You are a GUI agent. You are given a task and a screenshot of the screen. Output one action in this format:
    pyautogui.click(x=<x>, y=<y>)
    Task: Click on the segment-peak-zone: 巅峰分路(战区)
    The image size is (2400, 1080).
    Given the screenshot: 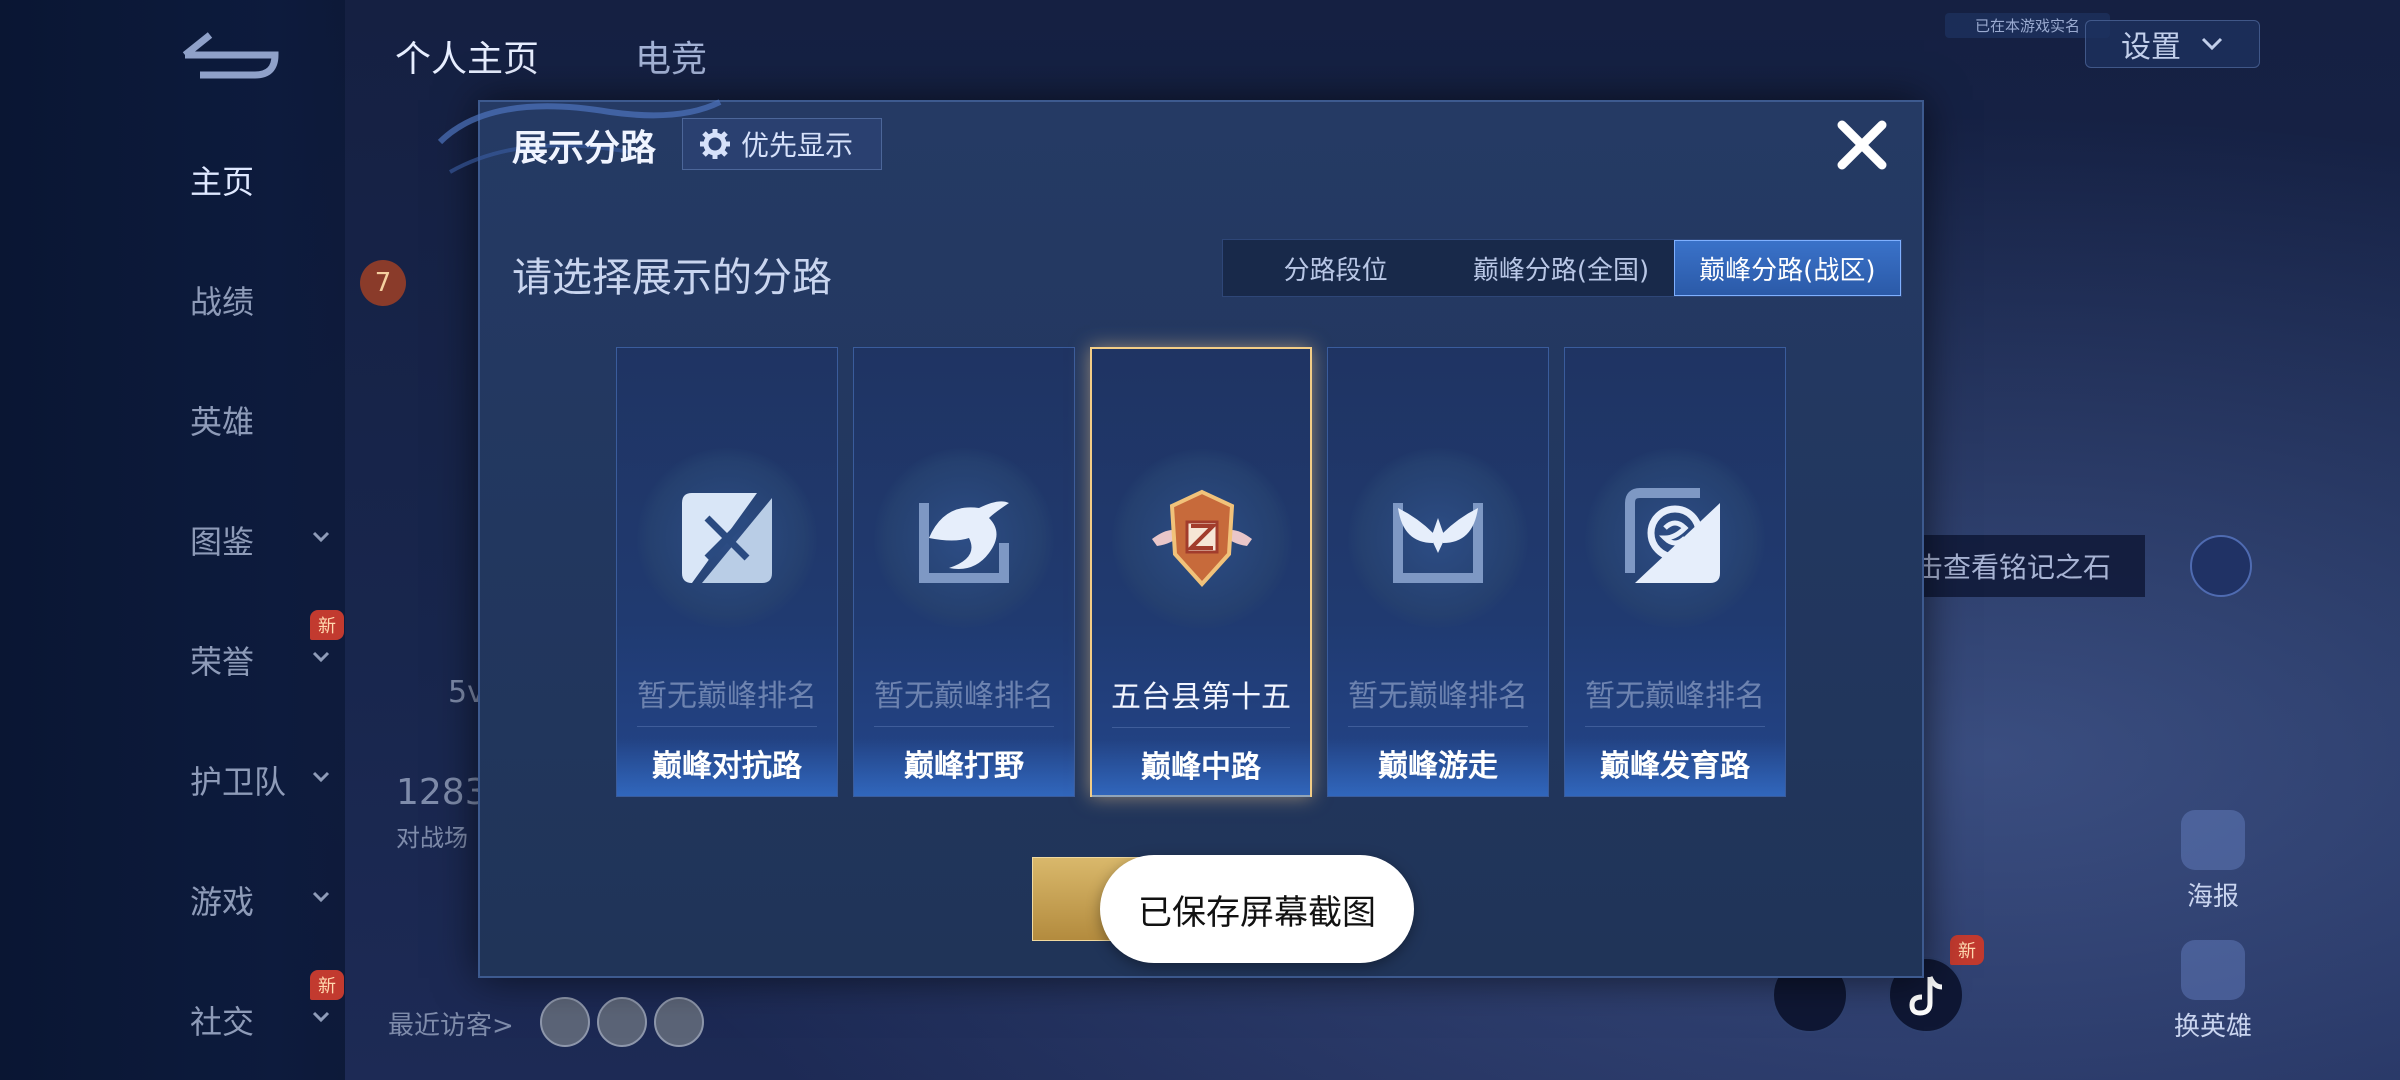 What is the action you would take?
    pyautogui.click(x=1787, y=268)
    